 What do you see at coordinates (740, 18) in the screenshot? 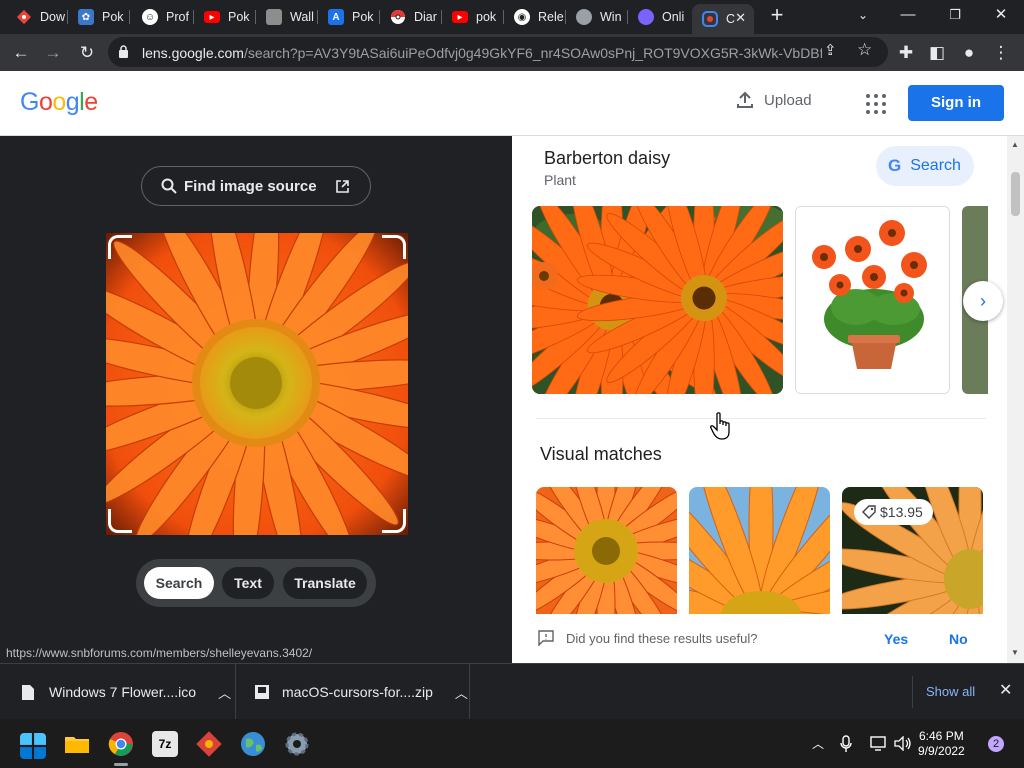
I see `close-tab-icon: ✕` at bounding box center [740, 18].